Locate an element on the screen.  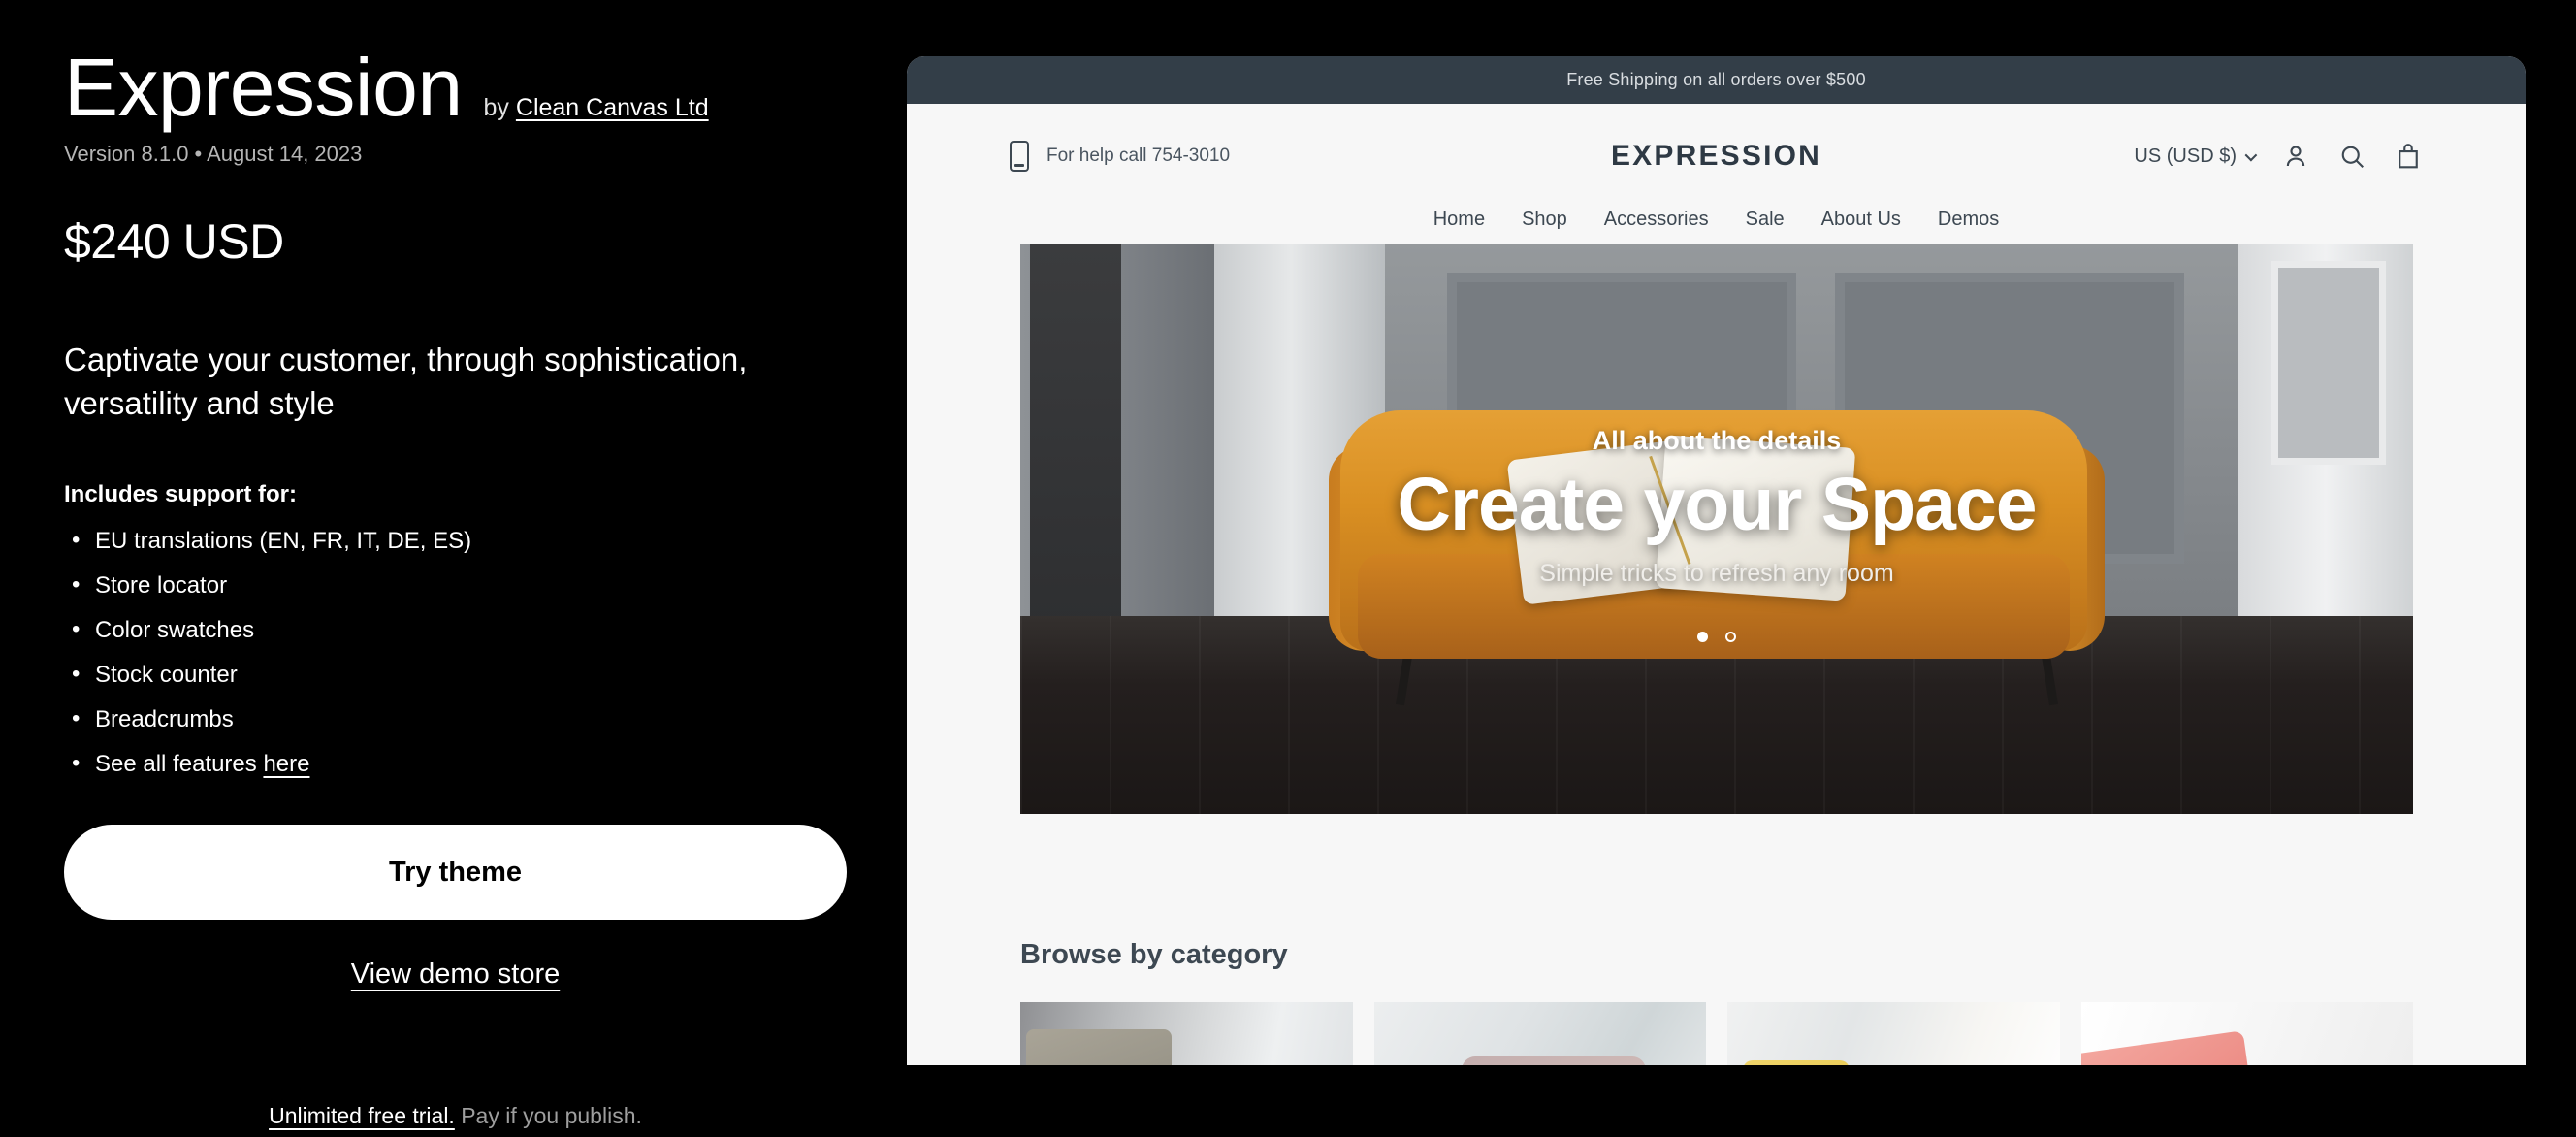
list-item: EU translations (EN, FR, IT, DE, ES) is located at coordinates (453, 541).